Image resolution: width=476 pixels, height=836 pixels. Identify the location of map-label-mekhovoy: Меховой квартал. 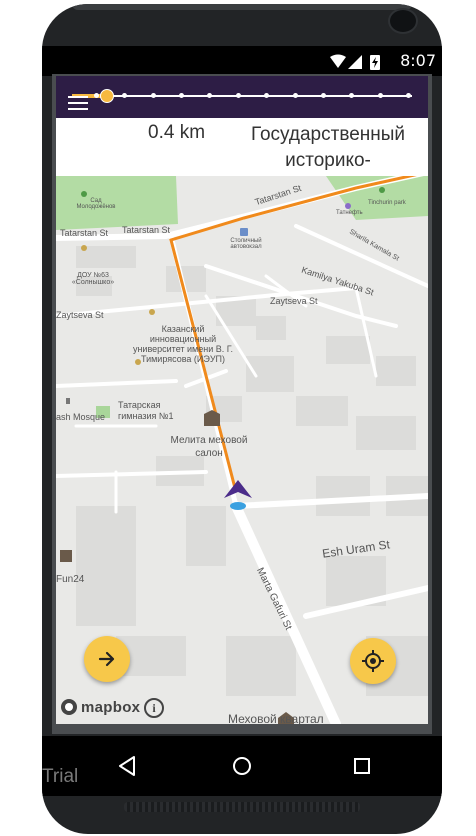
(276, 718).